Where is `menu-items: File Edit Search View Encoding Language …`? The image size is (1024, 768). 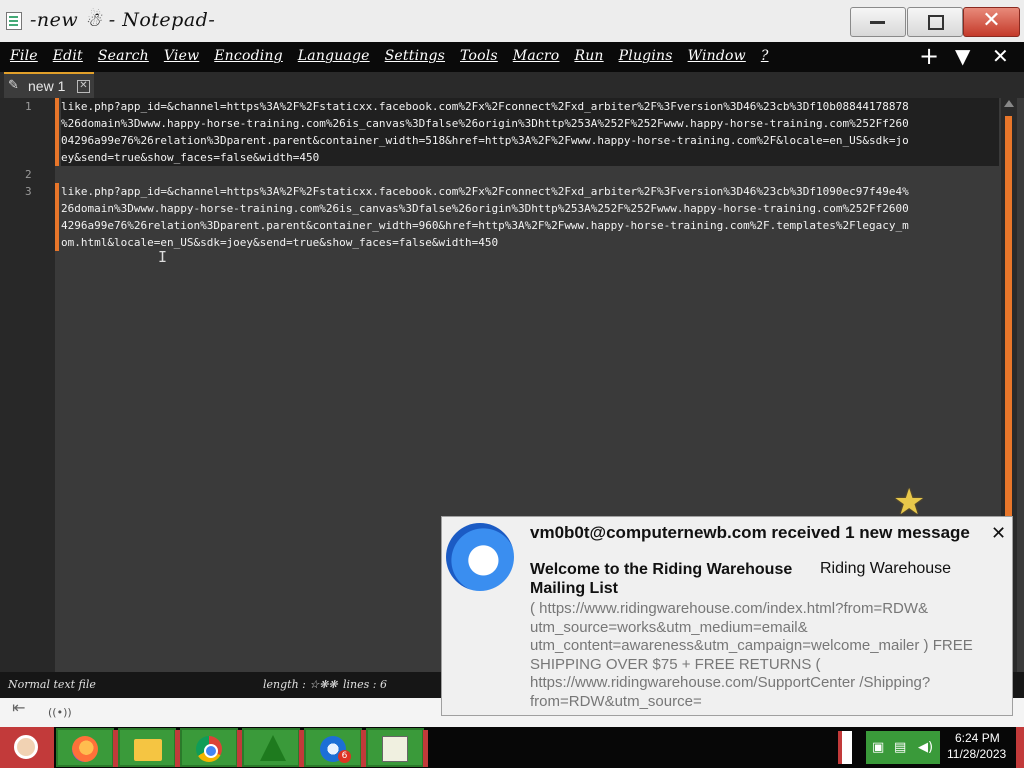 menu-items: File Edit Search View Encoding Language … is located at coordinates (389, 56).